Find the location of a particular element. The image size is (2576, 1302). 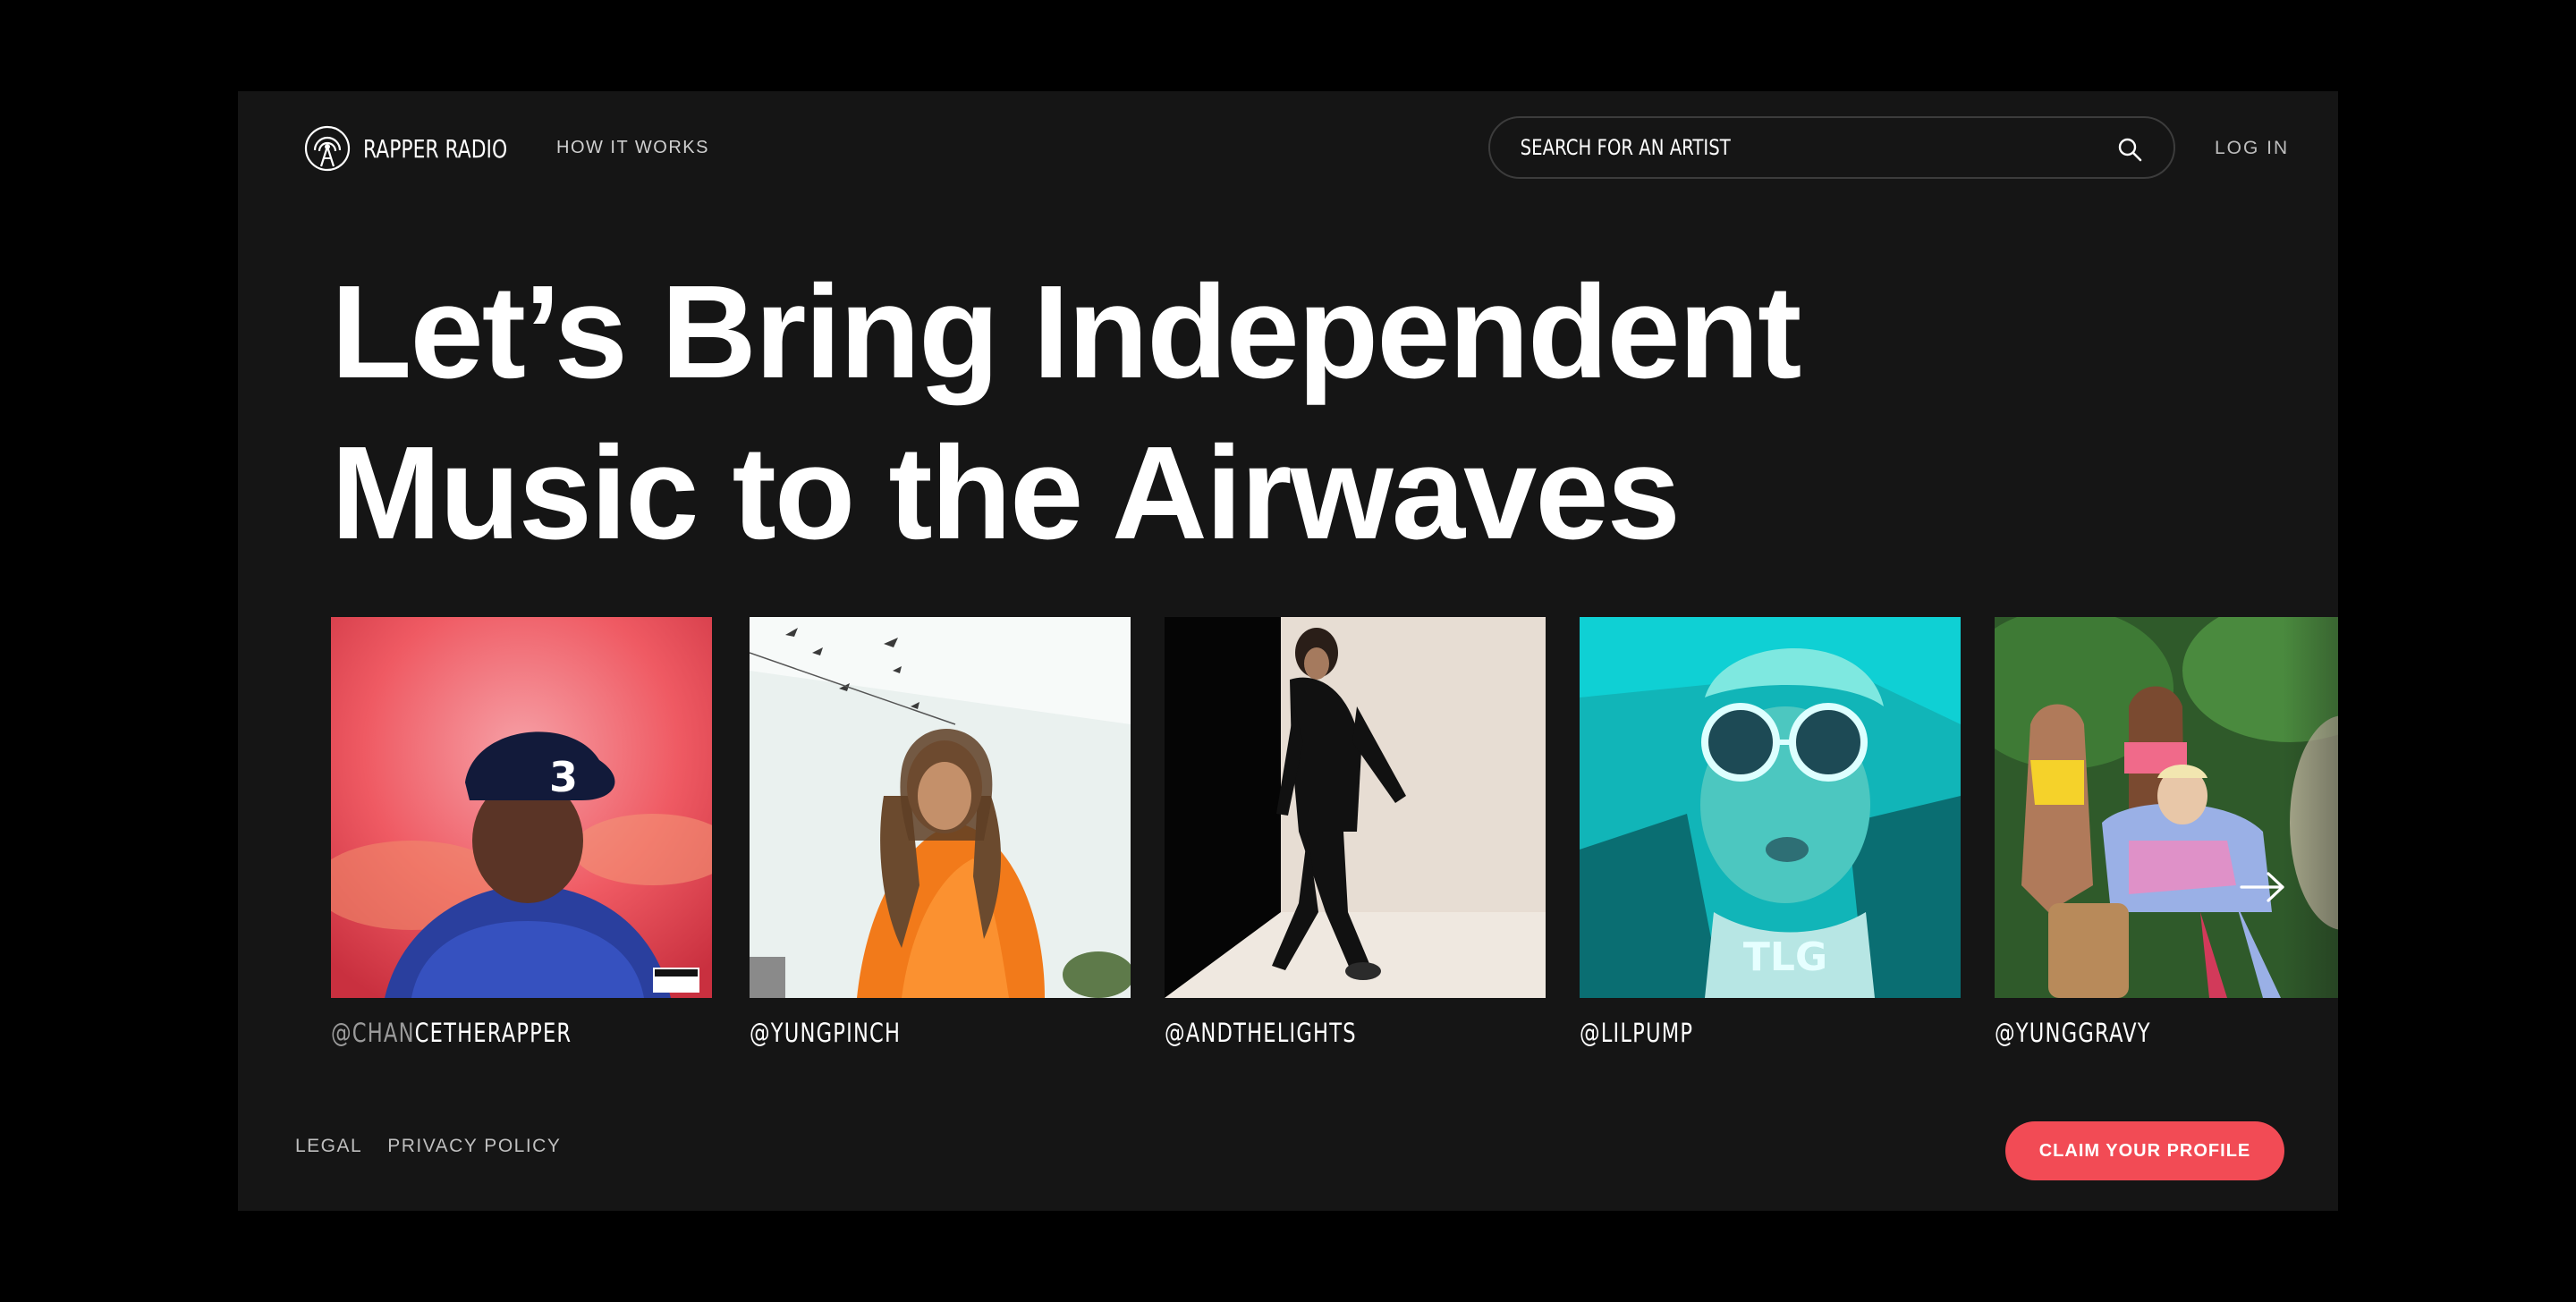

brand-logo: RAPPER RADIO is located at coordinates (426, 148).